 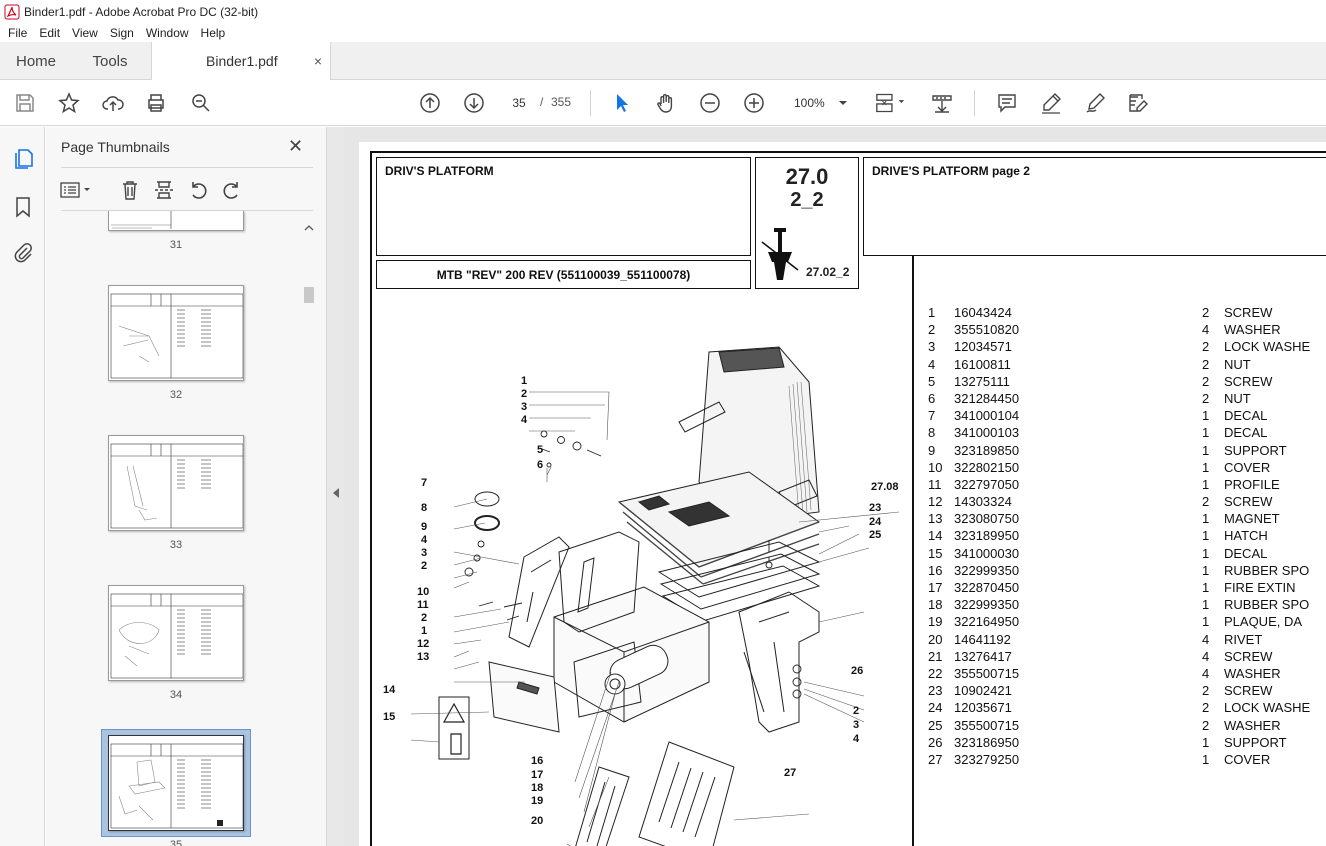 What do you see at coordinates (666, 103) in the screenshot?
I see `hand-tool-icon` at bounding box center [666, 103].